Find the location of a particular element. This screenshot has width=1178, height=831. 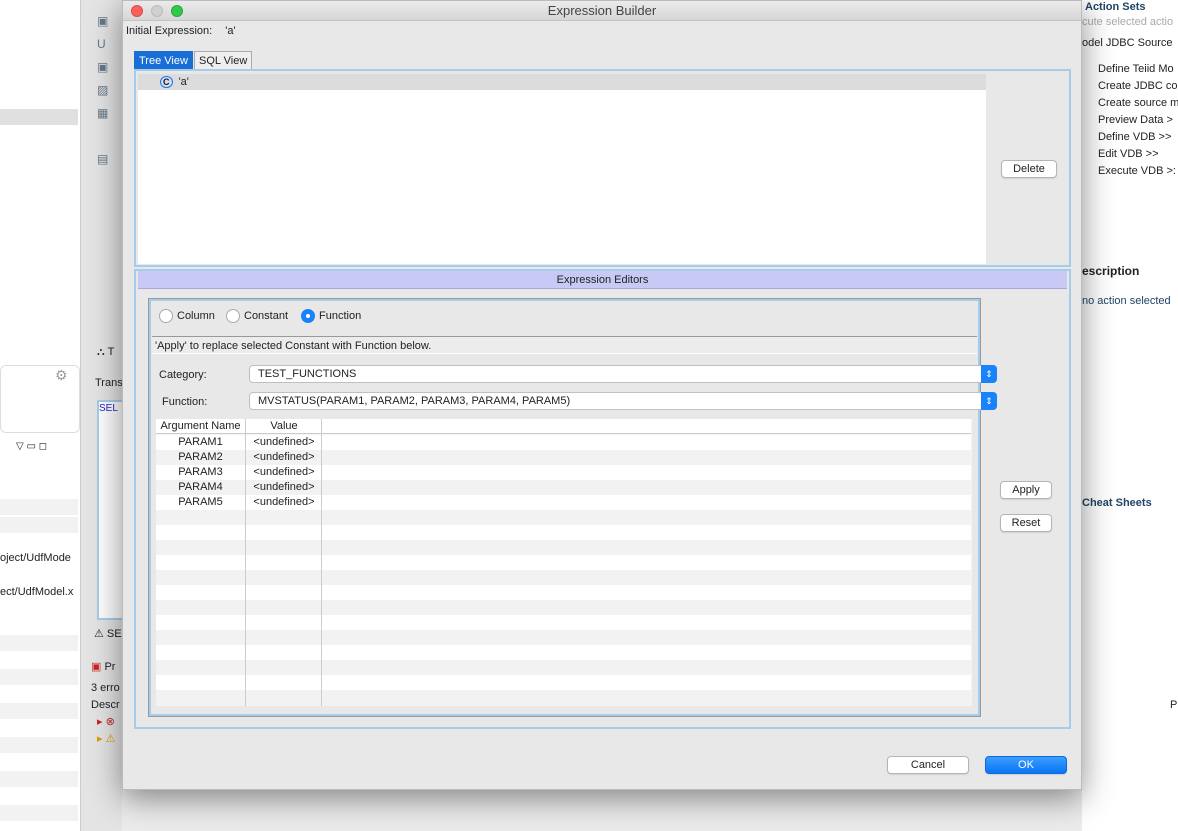

argument-name: PARAM4 is located at coordinates (200, 487).